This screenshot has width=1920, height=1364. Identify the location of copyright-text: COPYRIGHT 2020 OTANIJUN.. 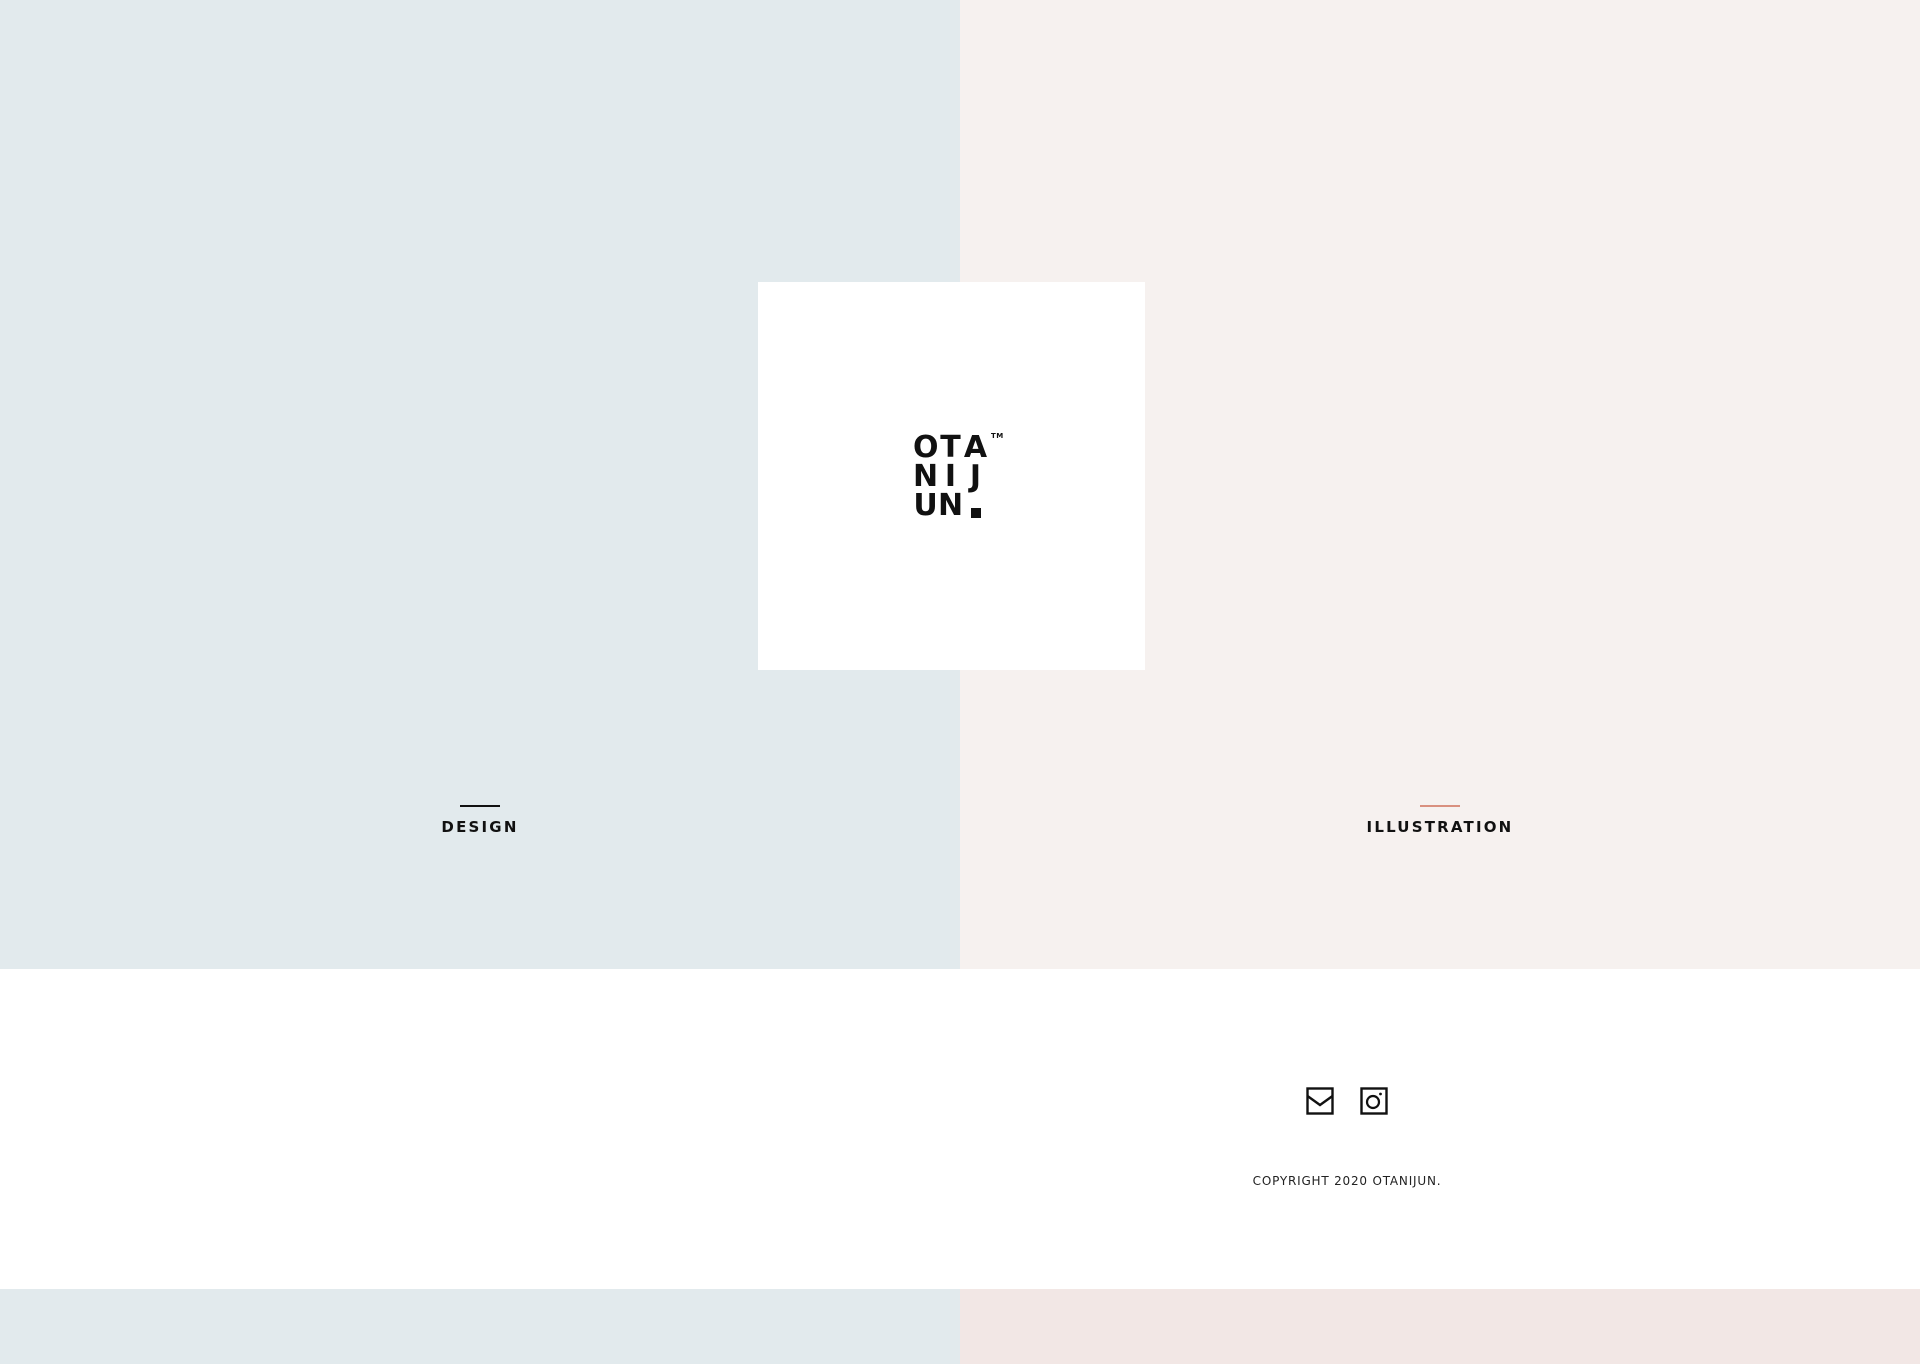
(1347, 1181).